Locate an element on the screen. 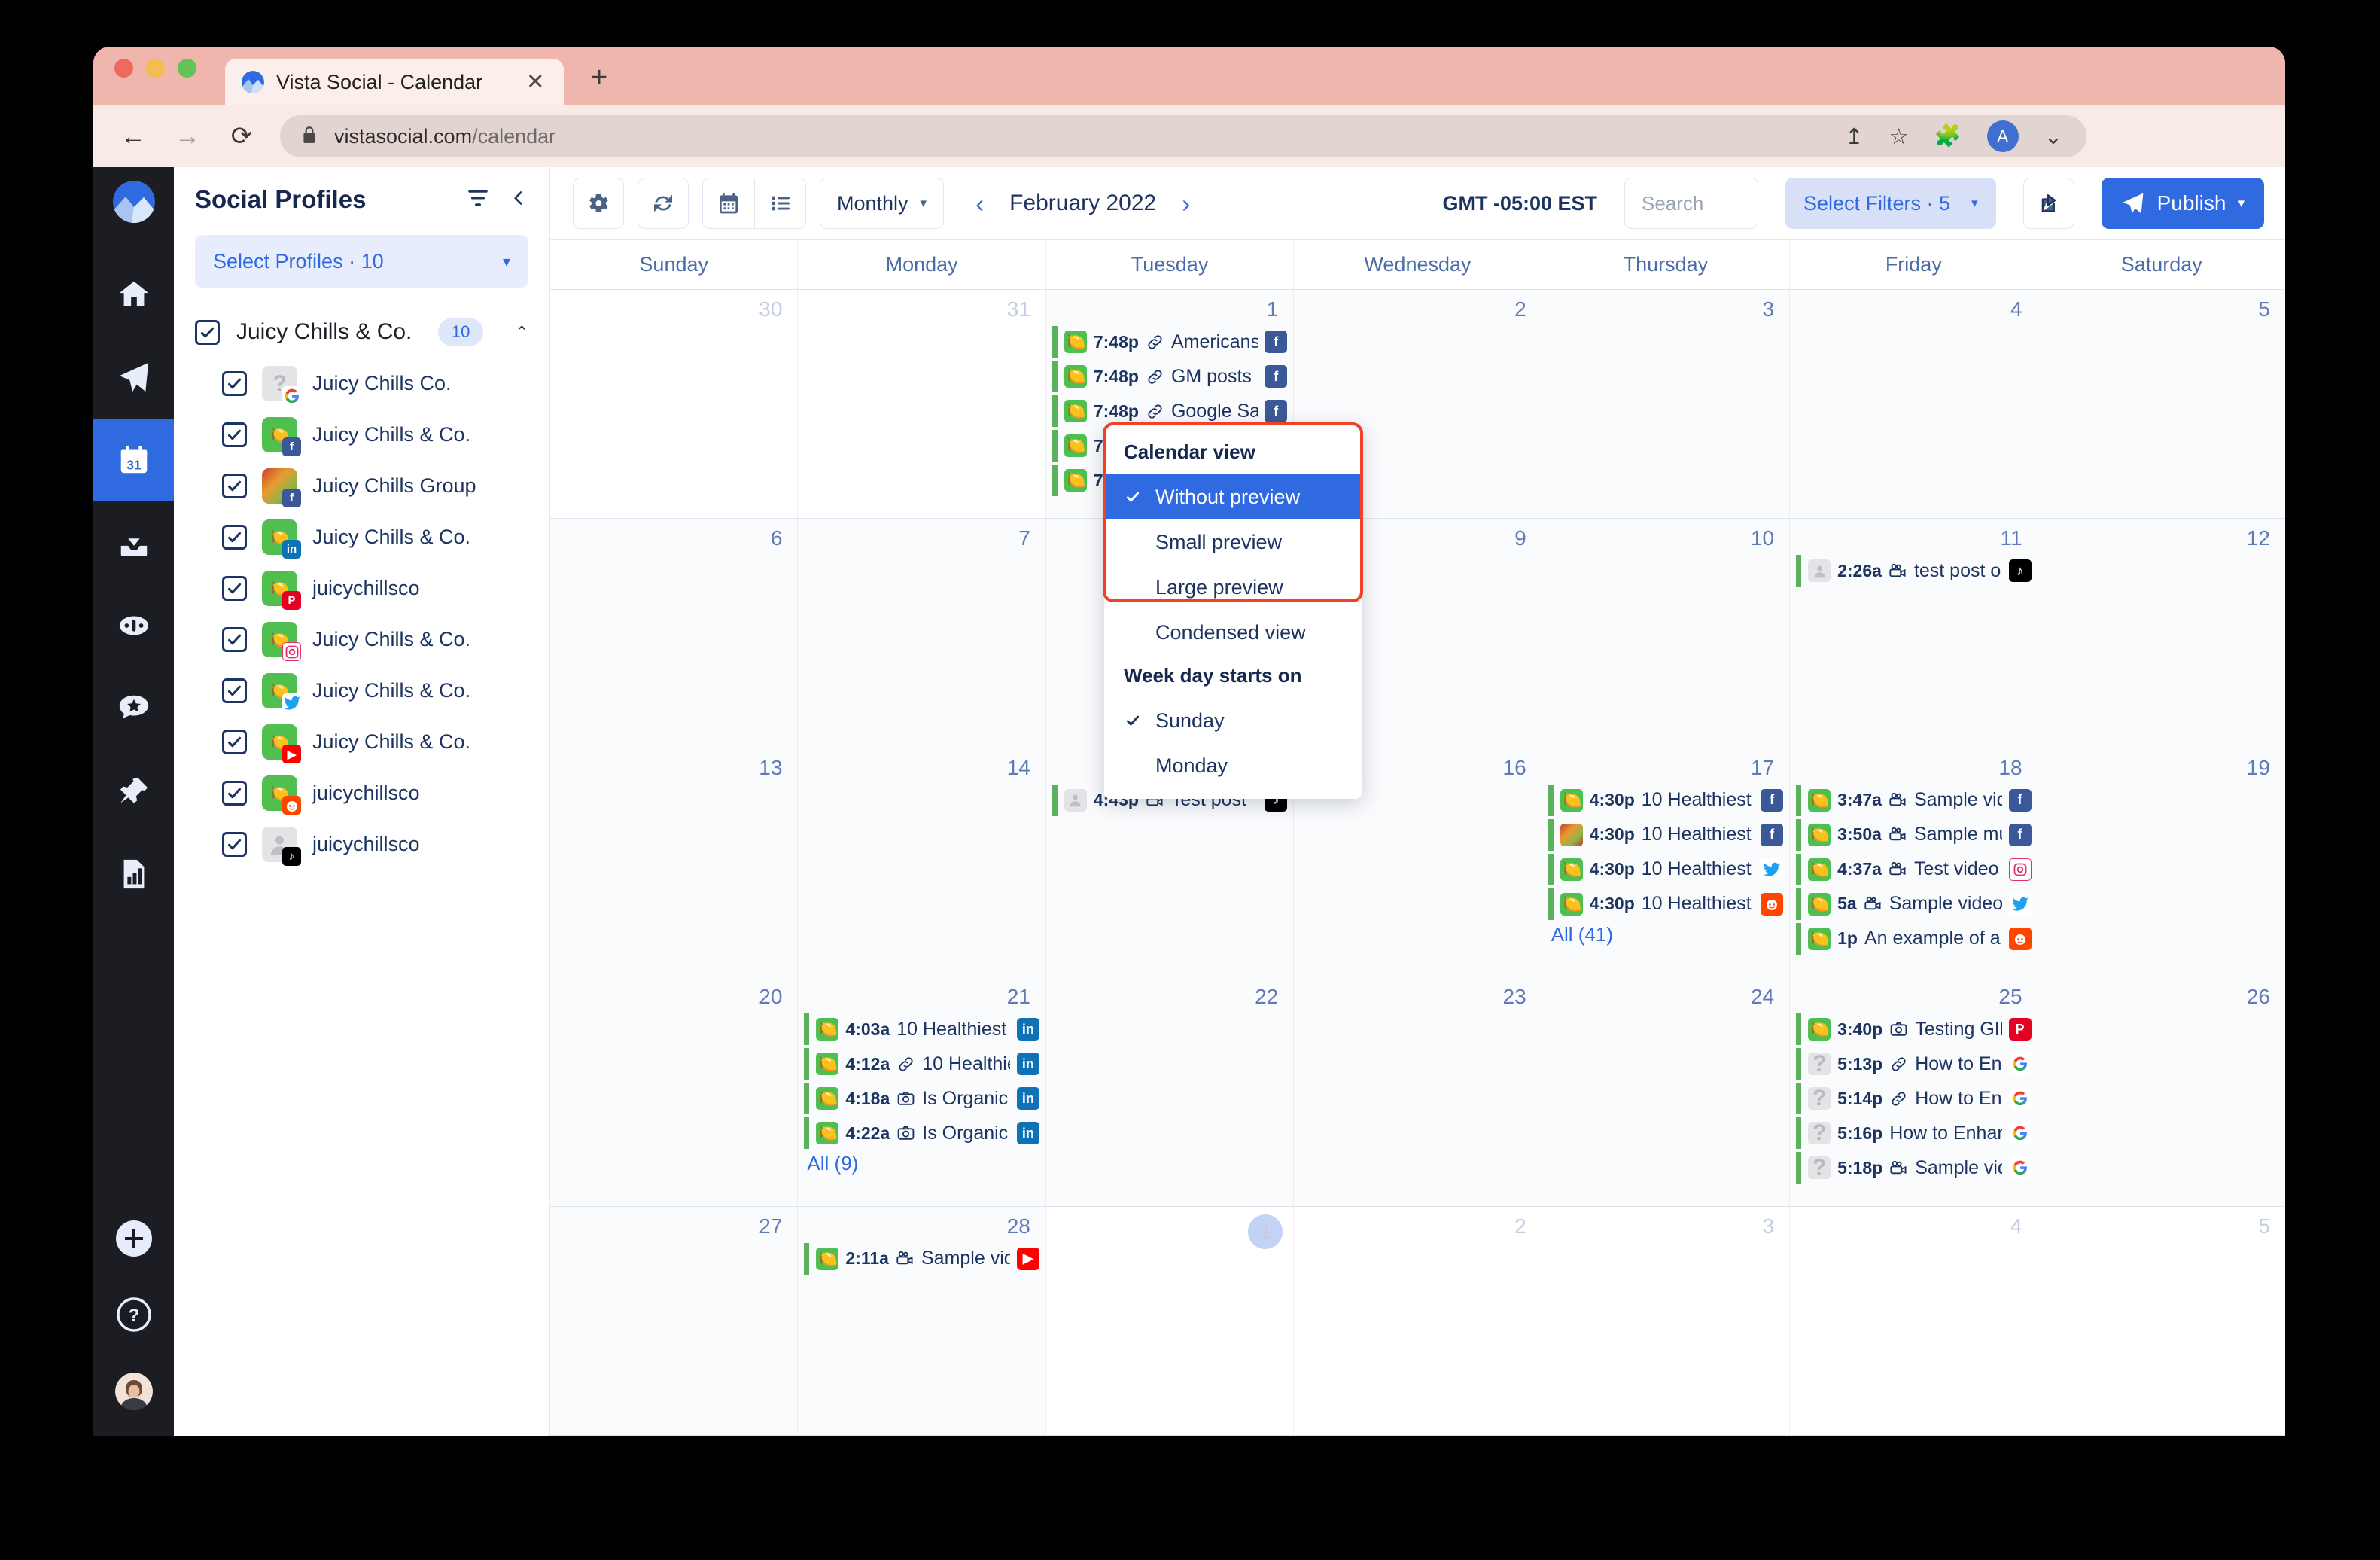 This screenshot has width=2380, height=1560. sidebar-item-reviews is located at coordinates (133, 708).